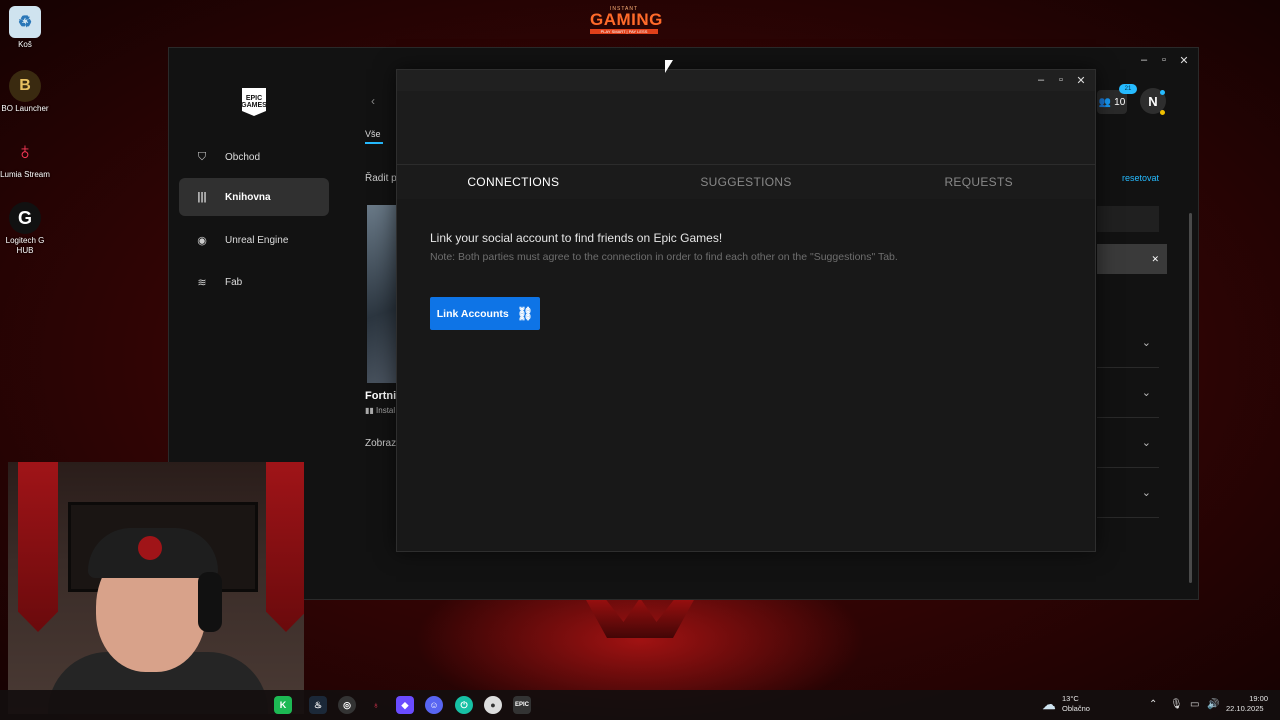  I want to click on desktop-icon-recycle-bin: ♻ Koš, so click(25, 28).